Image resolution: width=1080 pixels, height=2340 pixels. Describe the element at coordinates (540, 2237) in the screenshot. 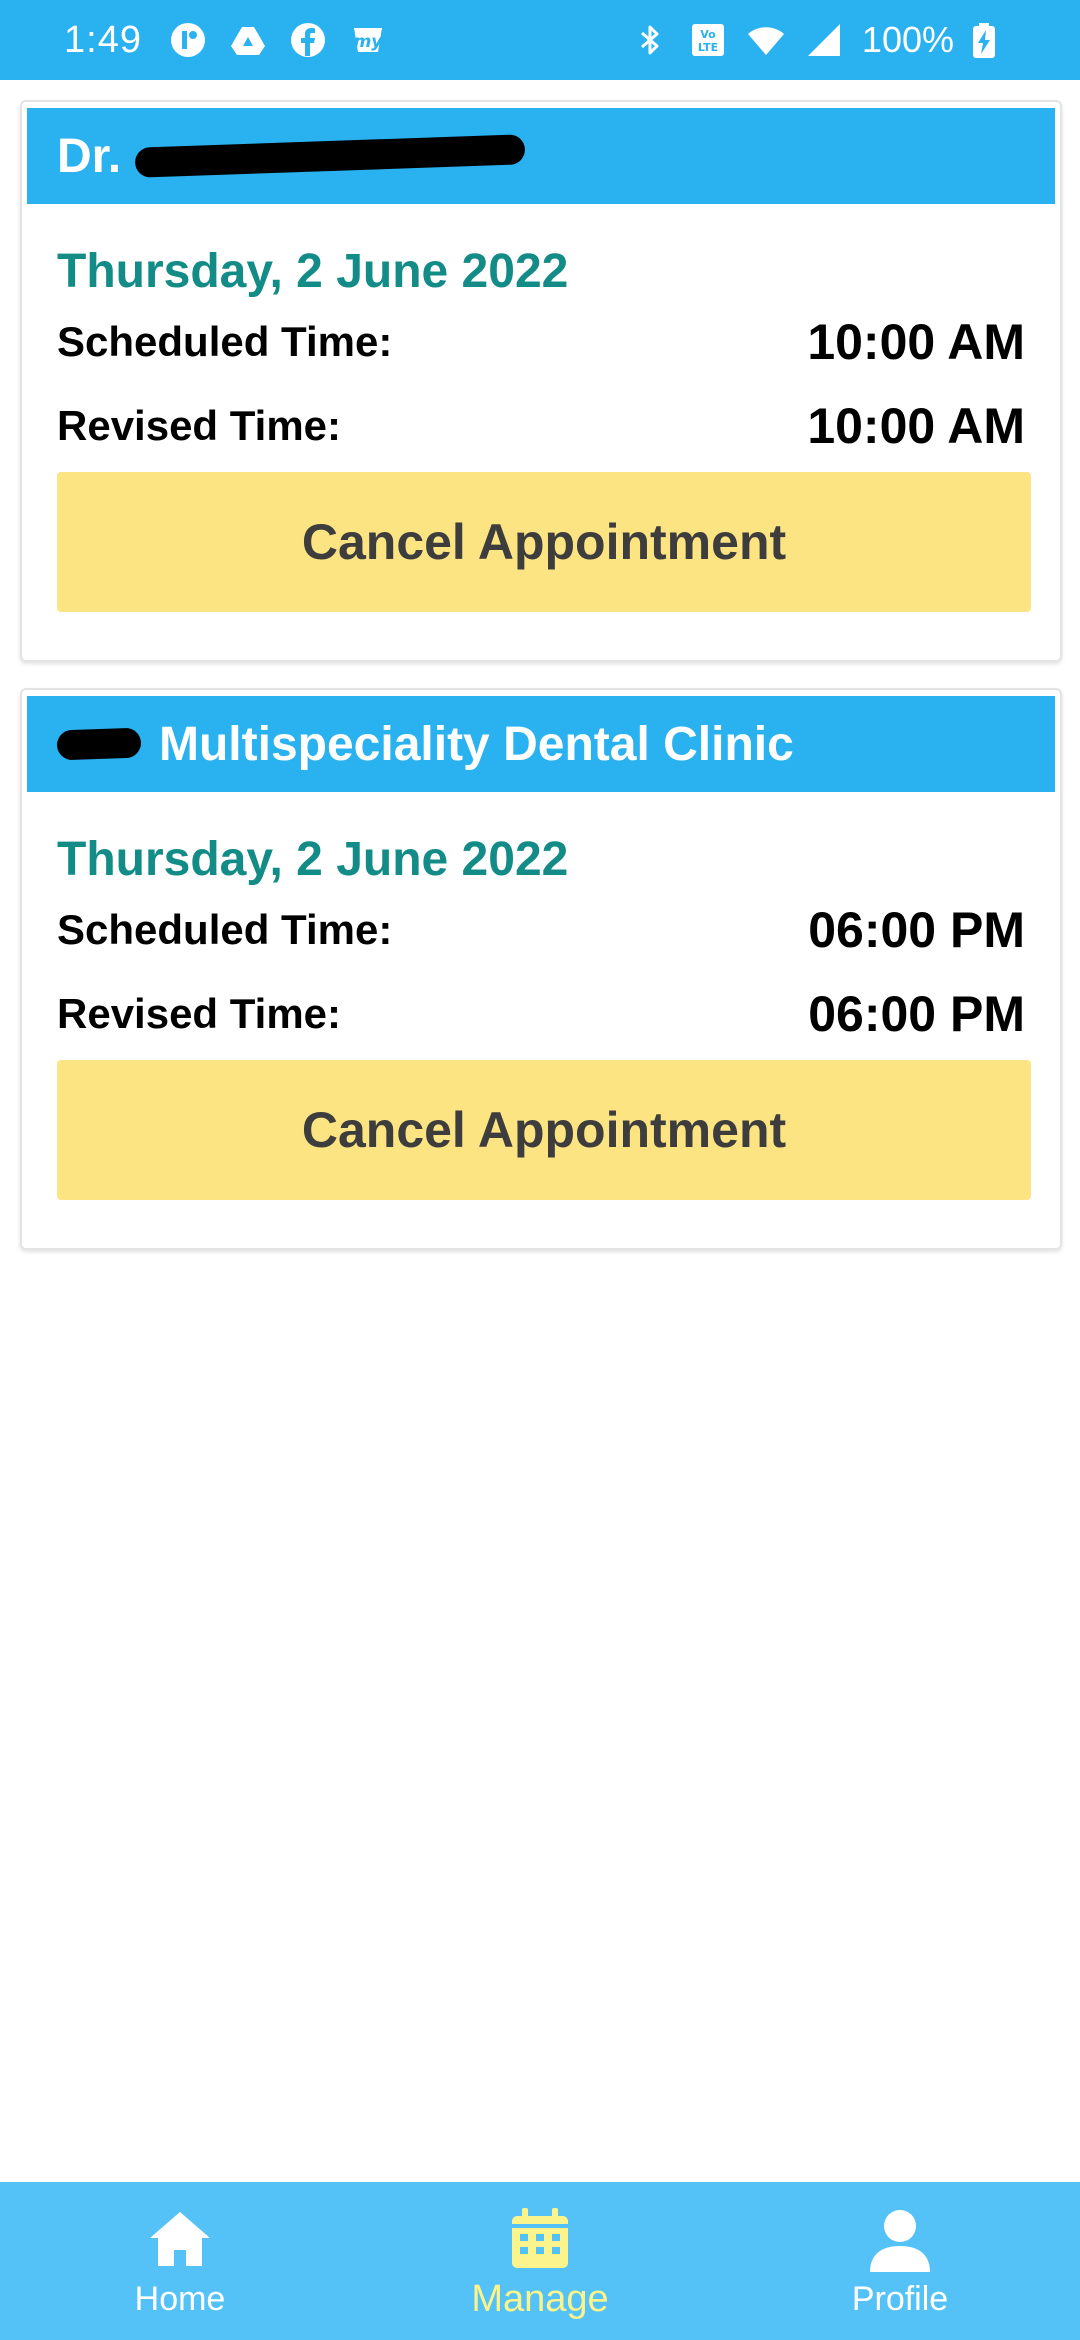

I see `calendar-icon` at that location.